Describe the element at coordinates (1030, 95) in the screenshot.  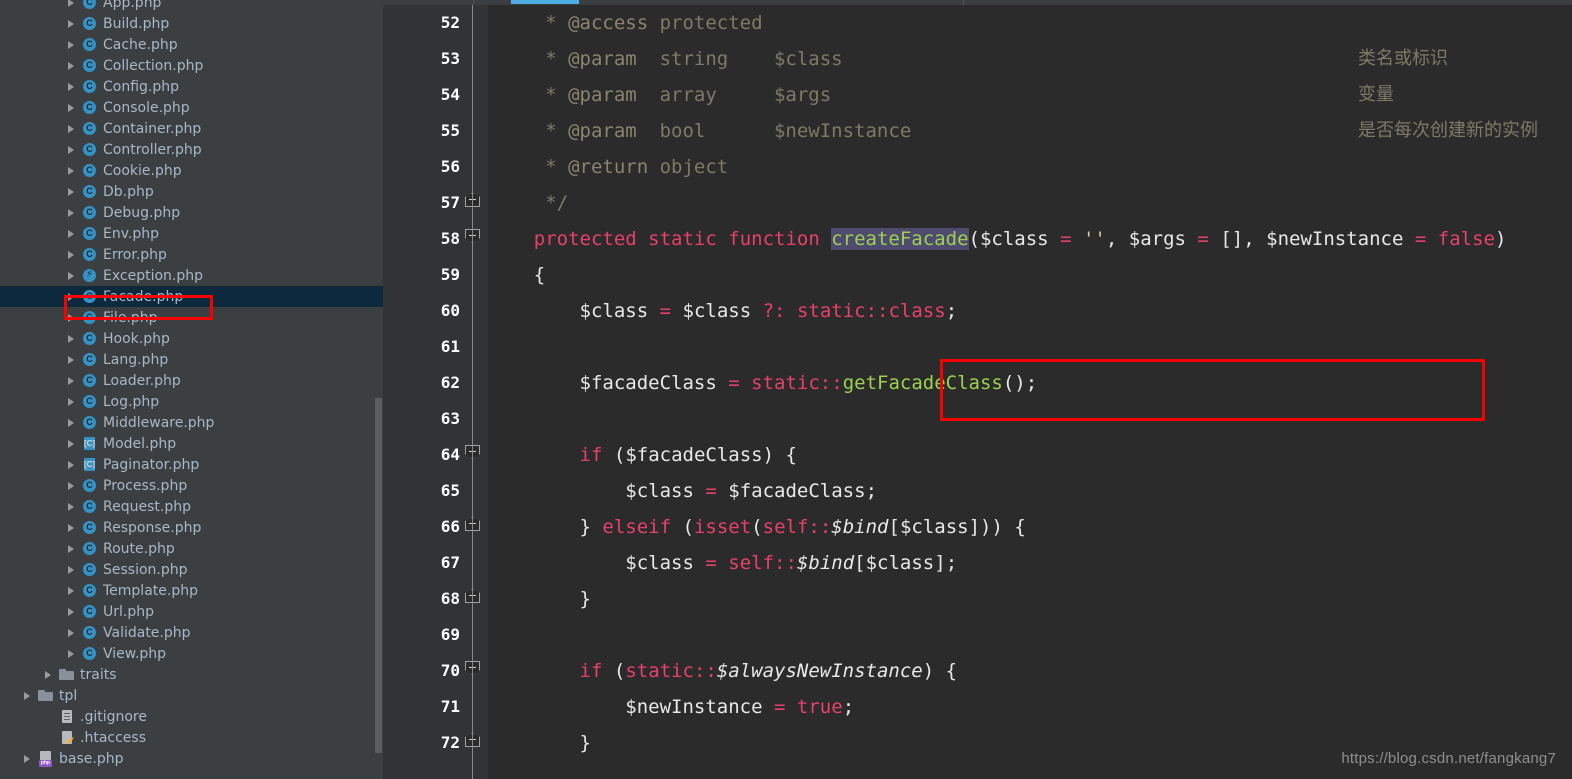
I see `code-line: * @param array $args 变量` at that location.